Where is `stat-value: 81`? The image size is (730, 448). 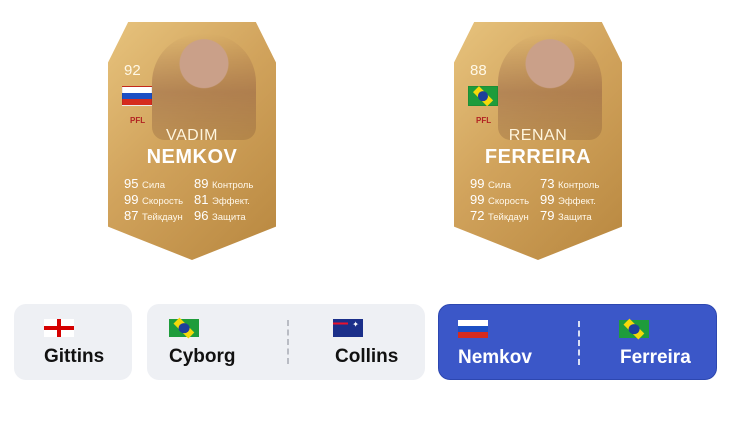 stat-value: 81 is located at coordinates (201, 199).